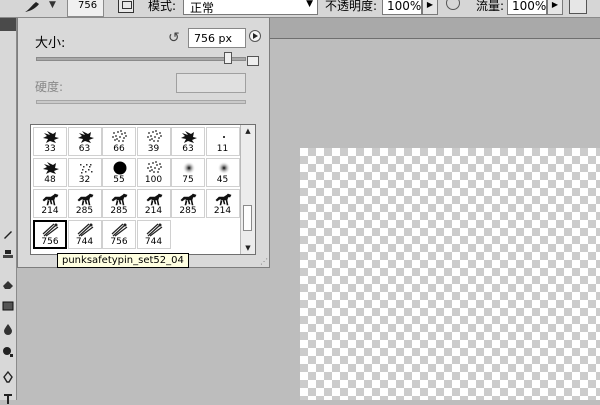 This screenshot has height=405, width=600. Describe the element at coordinates (264, 261) in the screenshot. I see `resize-grip-icon: ⋰` at that location.